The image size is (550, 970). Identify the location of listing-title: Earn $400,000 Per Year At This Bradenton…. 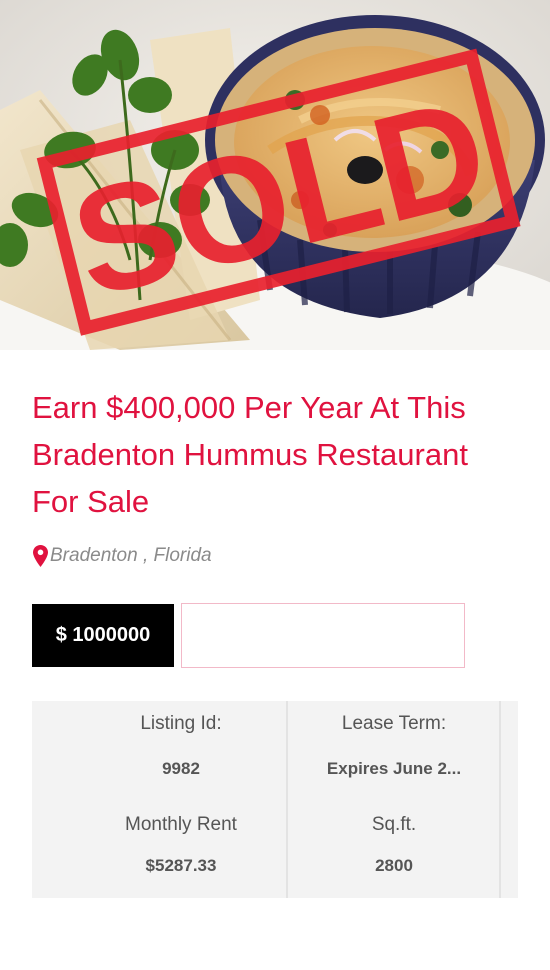
(277, 454).